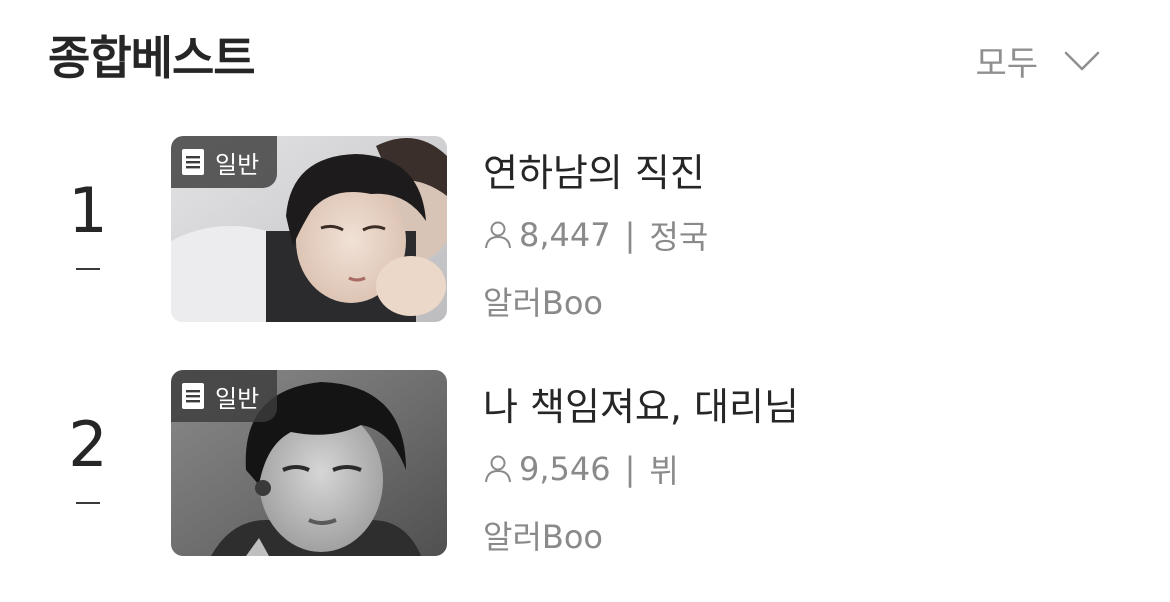 The width and height of the screenshot is (1170, 602). What do you see at coordinates (565, 469) in the screenshot?
I see `view-count: 9,546` at bounding box center [565, 469].